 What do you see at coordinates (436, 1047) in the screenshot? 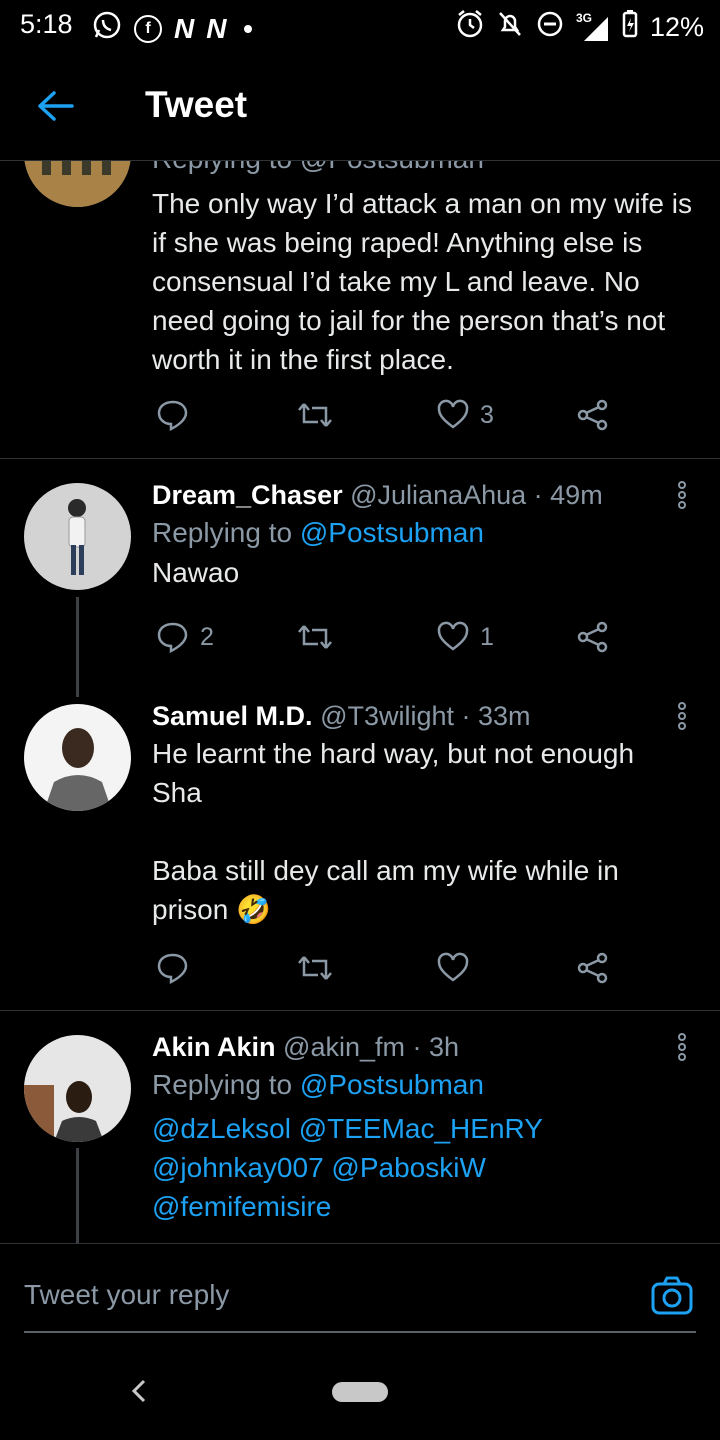
I see `tweet-time: · 3h` at bounding box center [436, 1047].